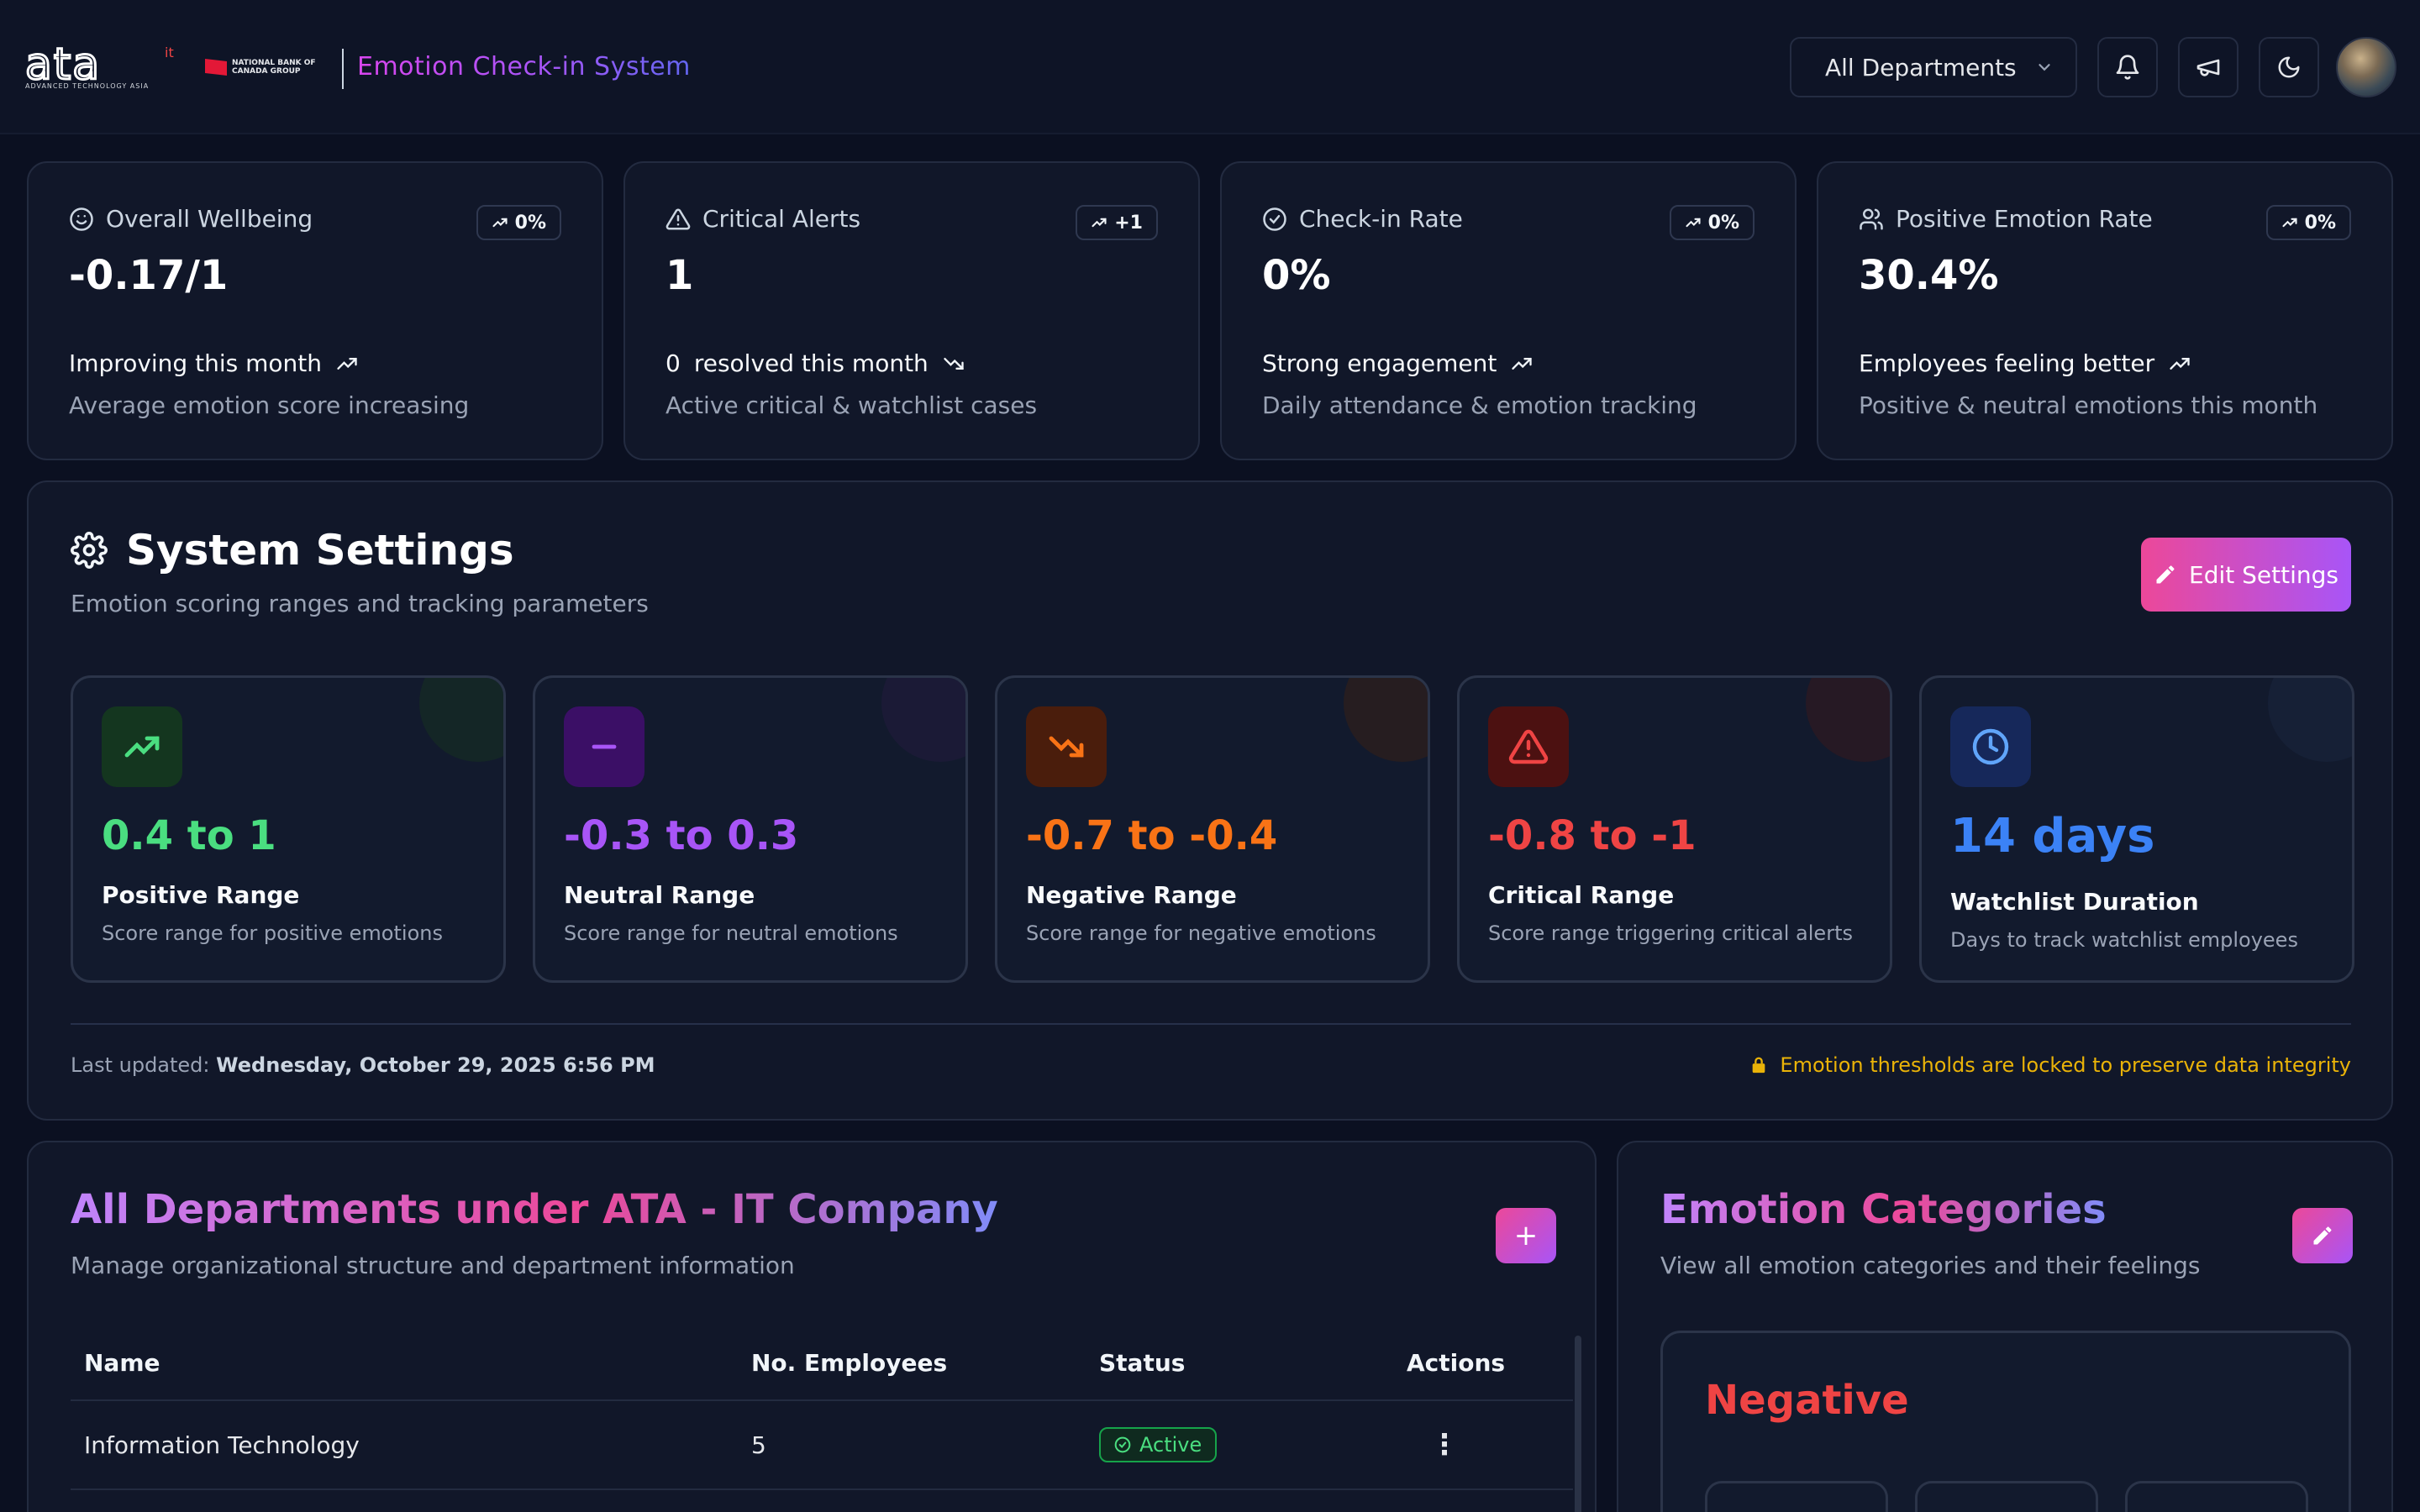 The width and height of the screenshot is (2420, 1512). What do you see at coordinates (1170, 1445) in the screenshot?
I see `status-text: Active` at bounding box center [1170, 1445].